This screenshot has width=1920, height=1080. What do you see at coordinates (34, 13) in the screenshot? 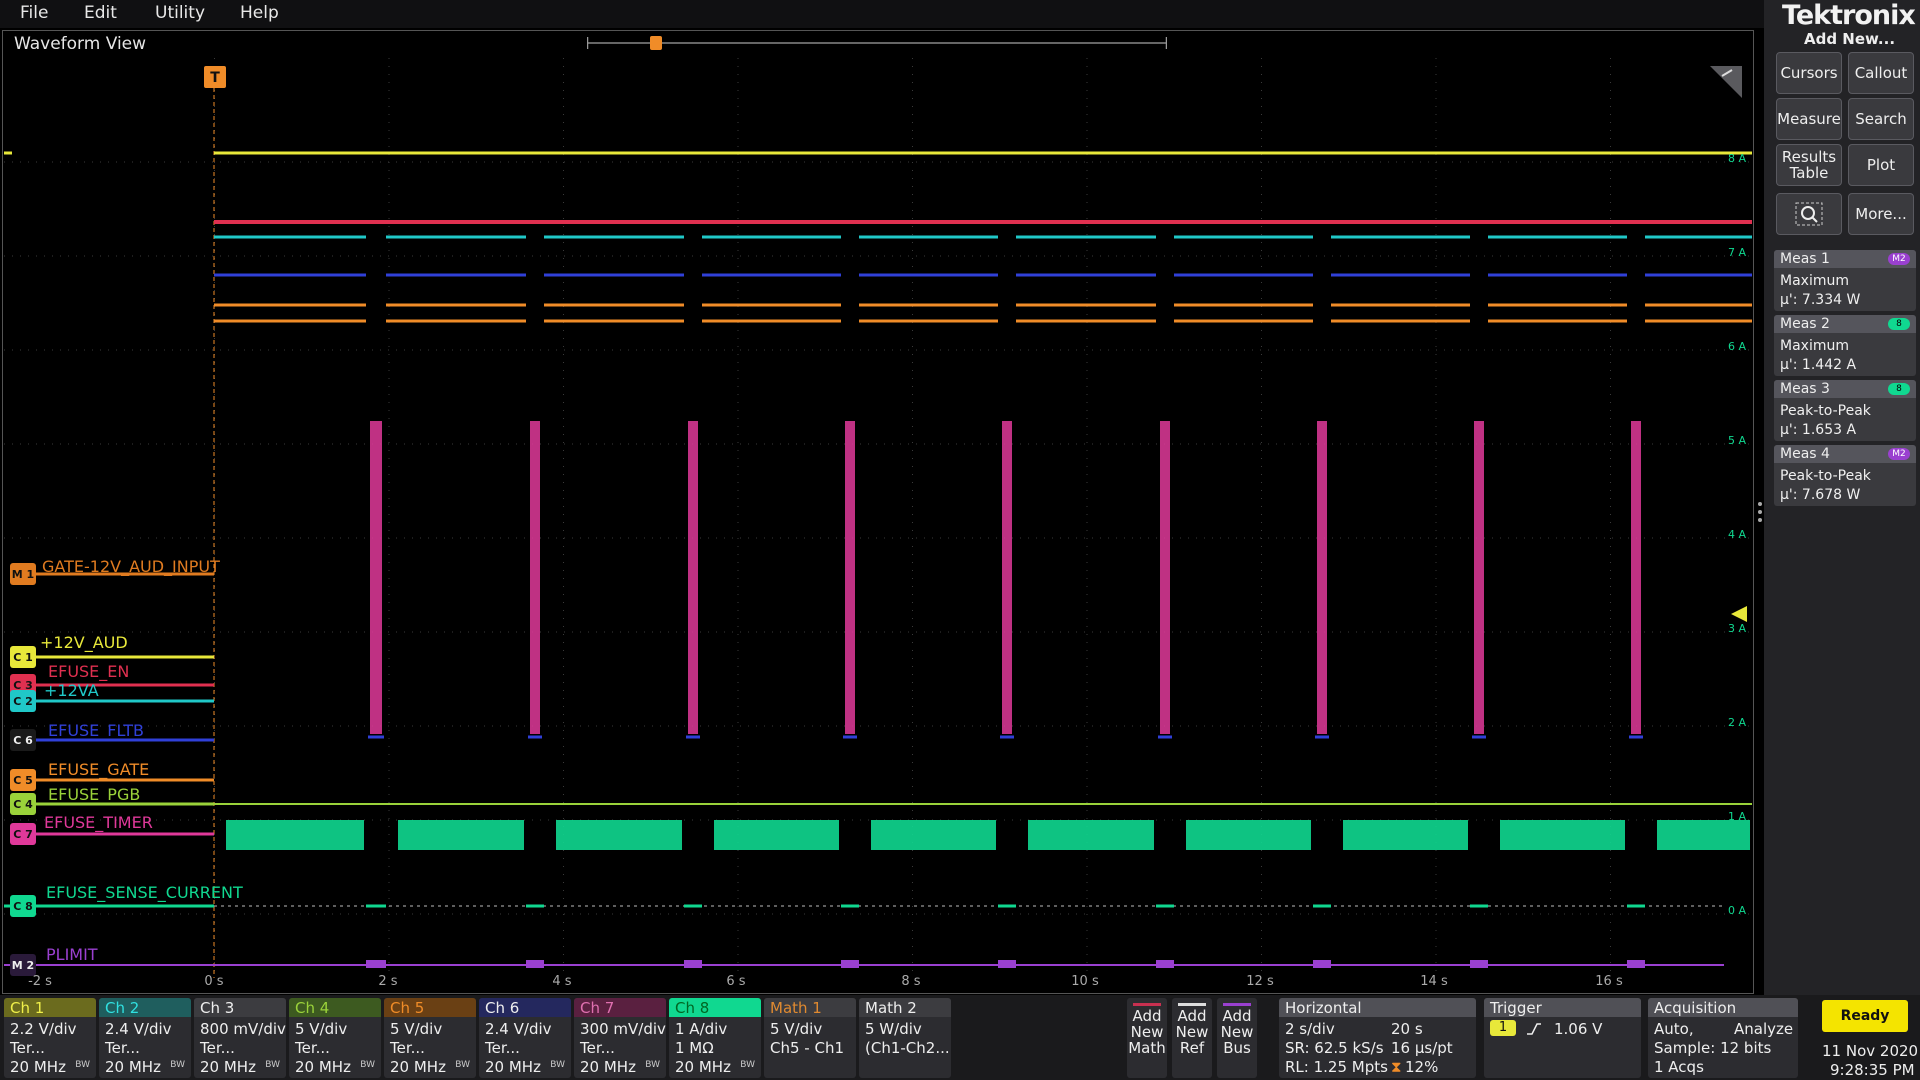
I see `menu-file: File` at bounding box center [34, 13].